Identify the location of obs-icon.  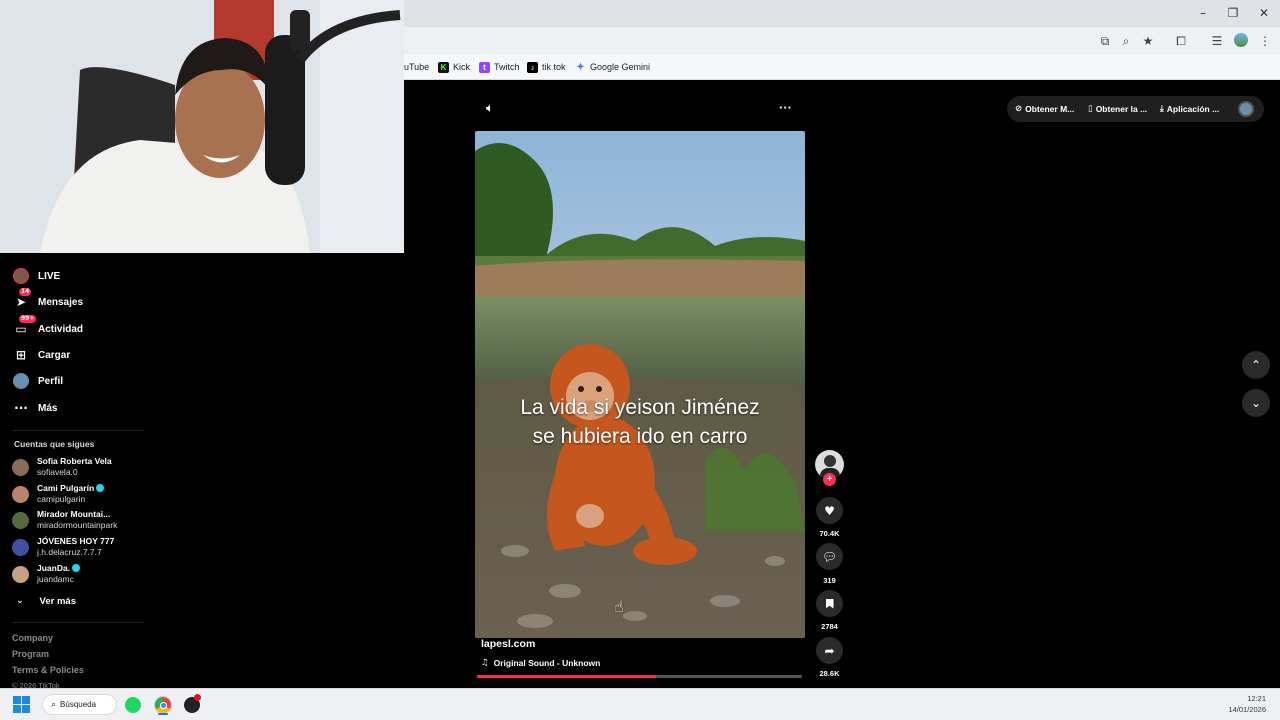
(192, 703).